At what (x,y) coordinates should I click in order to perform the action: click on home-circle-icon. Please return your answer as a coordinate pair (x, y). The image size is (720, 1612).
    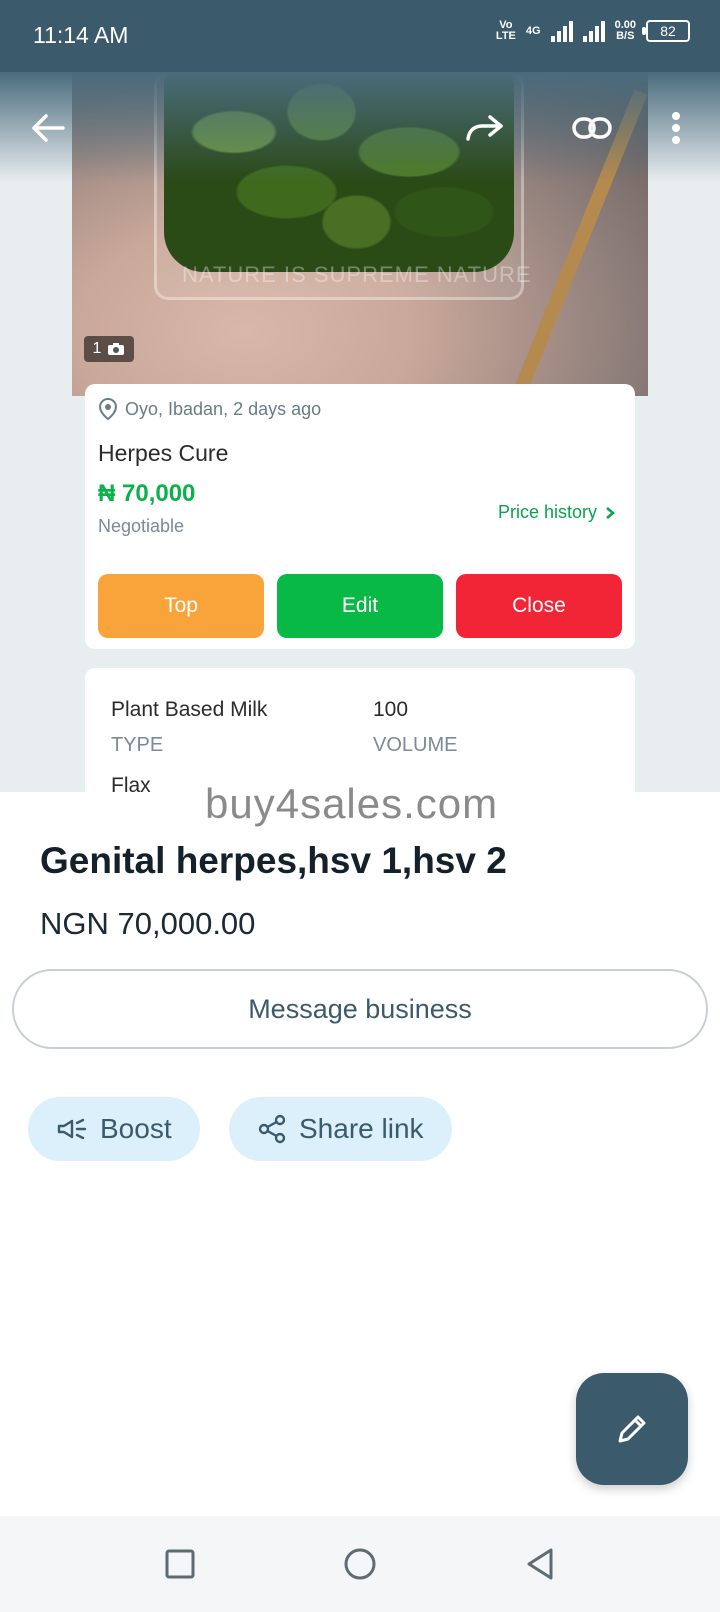
    Looking at the image, I should click on (360, 1564).